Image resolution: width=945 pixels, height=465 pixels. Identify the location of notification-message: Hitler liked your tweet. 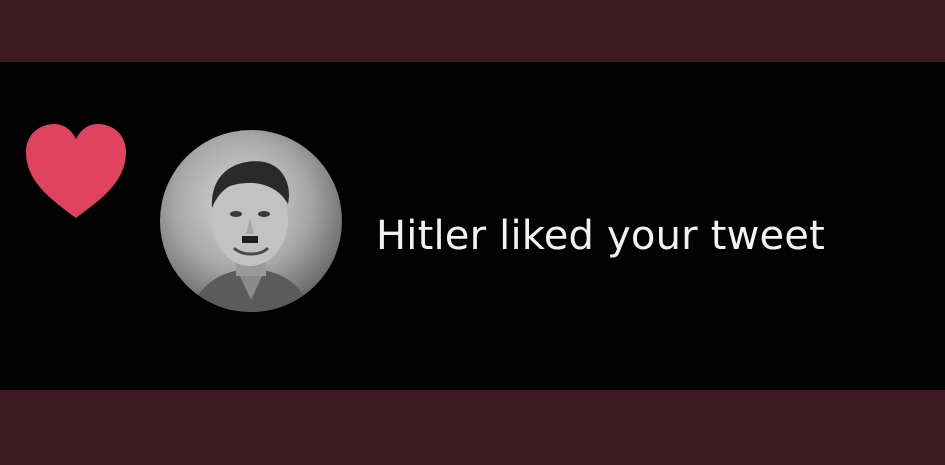
(600, 236).